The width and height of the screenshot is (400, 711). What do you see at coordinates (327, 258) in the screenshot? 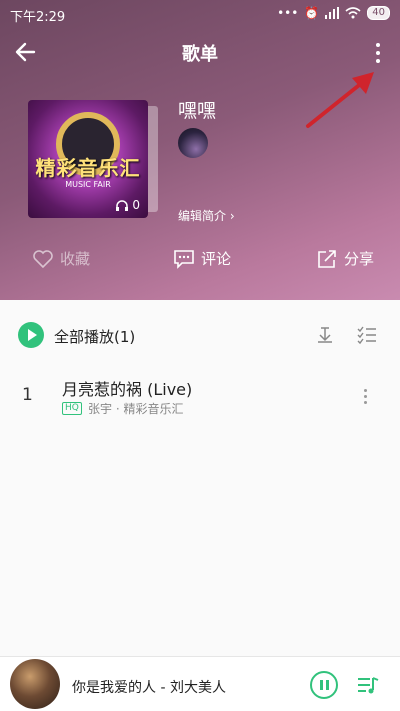
I see `share-icon` at bounding box center [327, 258].